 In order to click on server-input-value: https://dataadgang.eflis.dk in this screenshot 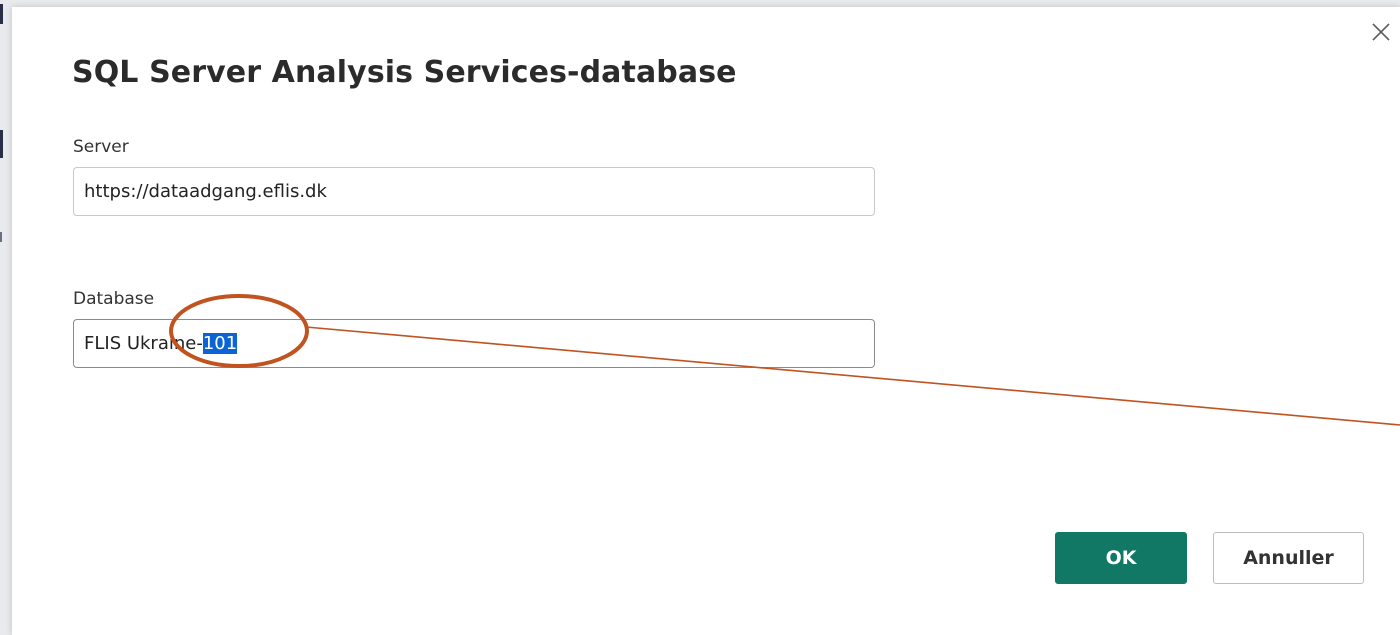, I will do `click(205, 191)`.